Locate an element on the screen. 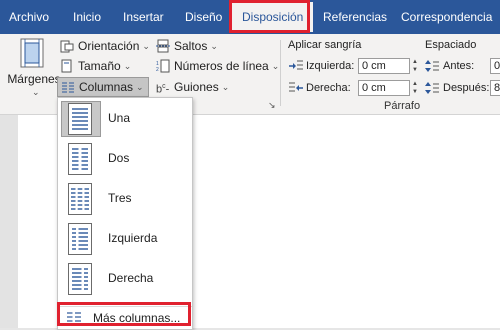 Image resolution: width=500 pixels, height=330 pixels. columns-option-label: Una is located at coordinates (119, 118).